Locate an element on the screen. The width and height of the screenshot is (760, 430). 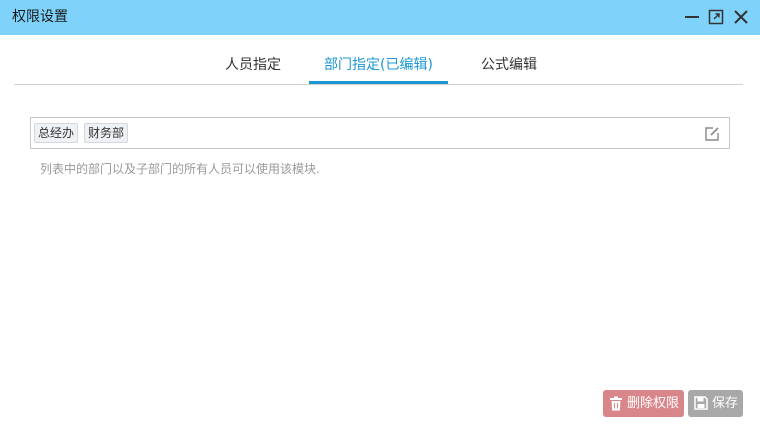
trash-icon is located at coordinates (616, 403).